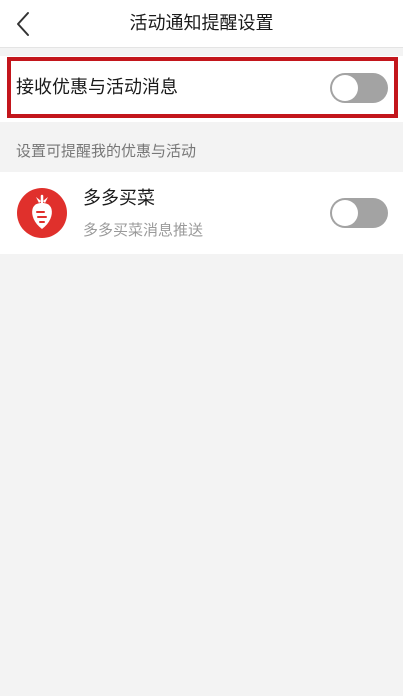  Describe the element at coordinates (42, 213) in the screenshot. I see `carrot-logo-icon` at that location.